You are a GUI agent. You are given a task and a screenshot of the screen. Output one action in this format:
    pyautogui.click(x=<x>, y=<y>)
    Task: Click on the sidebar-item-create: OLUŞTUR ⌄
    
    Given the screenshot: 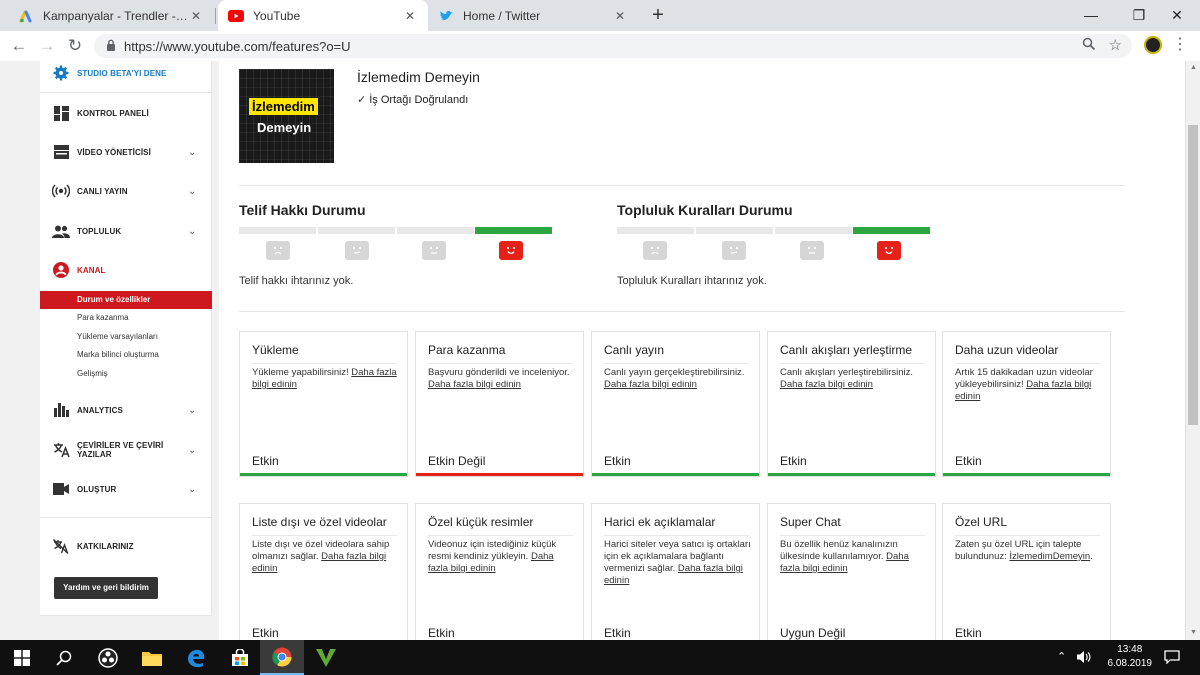 What is the action you would take?
    pyautogui.click(x=126, y=489)
    